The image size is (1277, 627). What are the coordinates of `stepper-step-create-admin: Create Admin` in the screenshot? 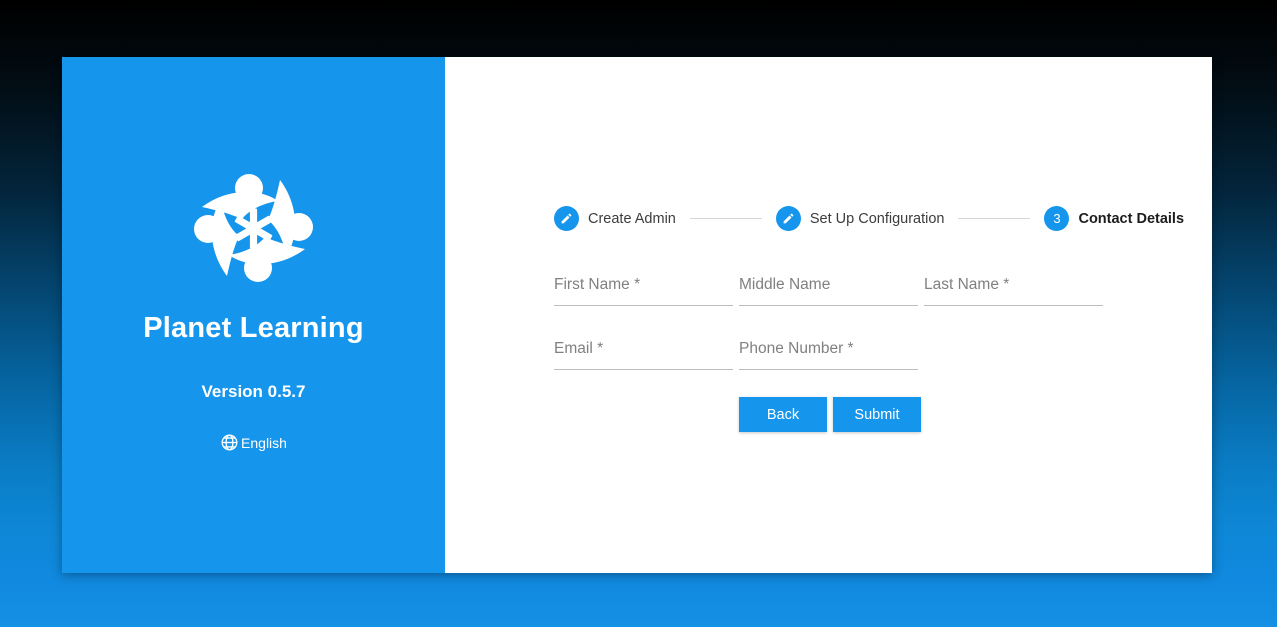 It's located at (615, 218).